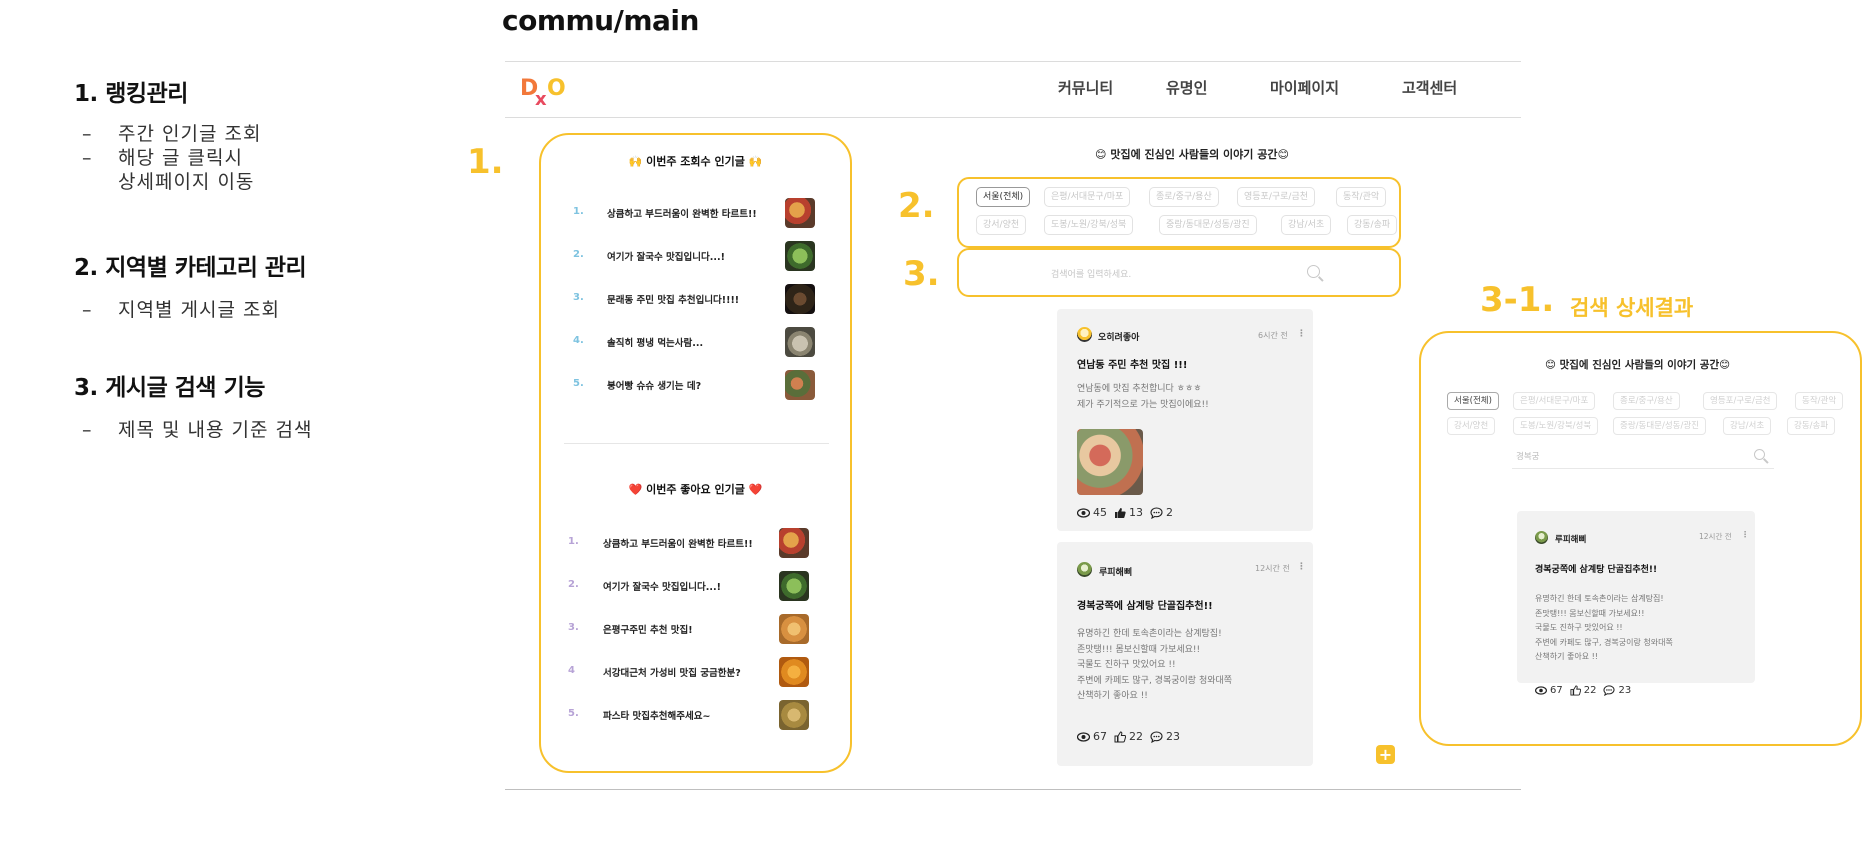 This screenshot has height=864, width=1876. I want to click on logo: D x O, so click(544, 93).